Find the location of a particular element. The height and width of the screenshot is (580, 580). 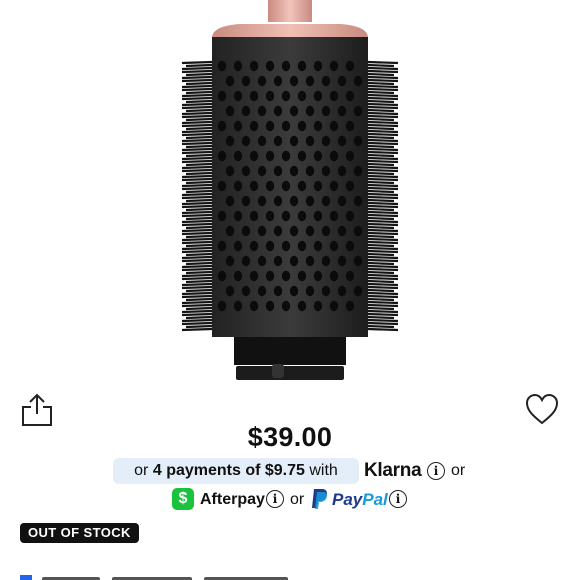

stock-status-badge: OUT OF STOCK is located at coordinates (79, 533).